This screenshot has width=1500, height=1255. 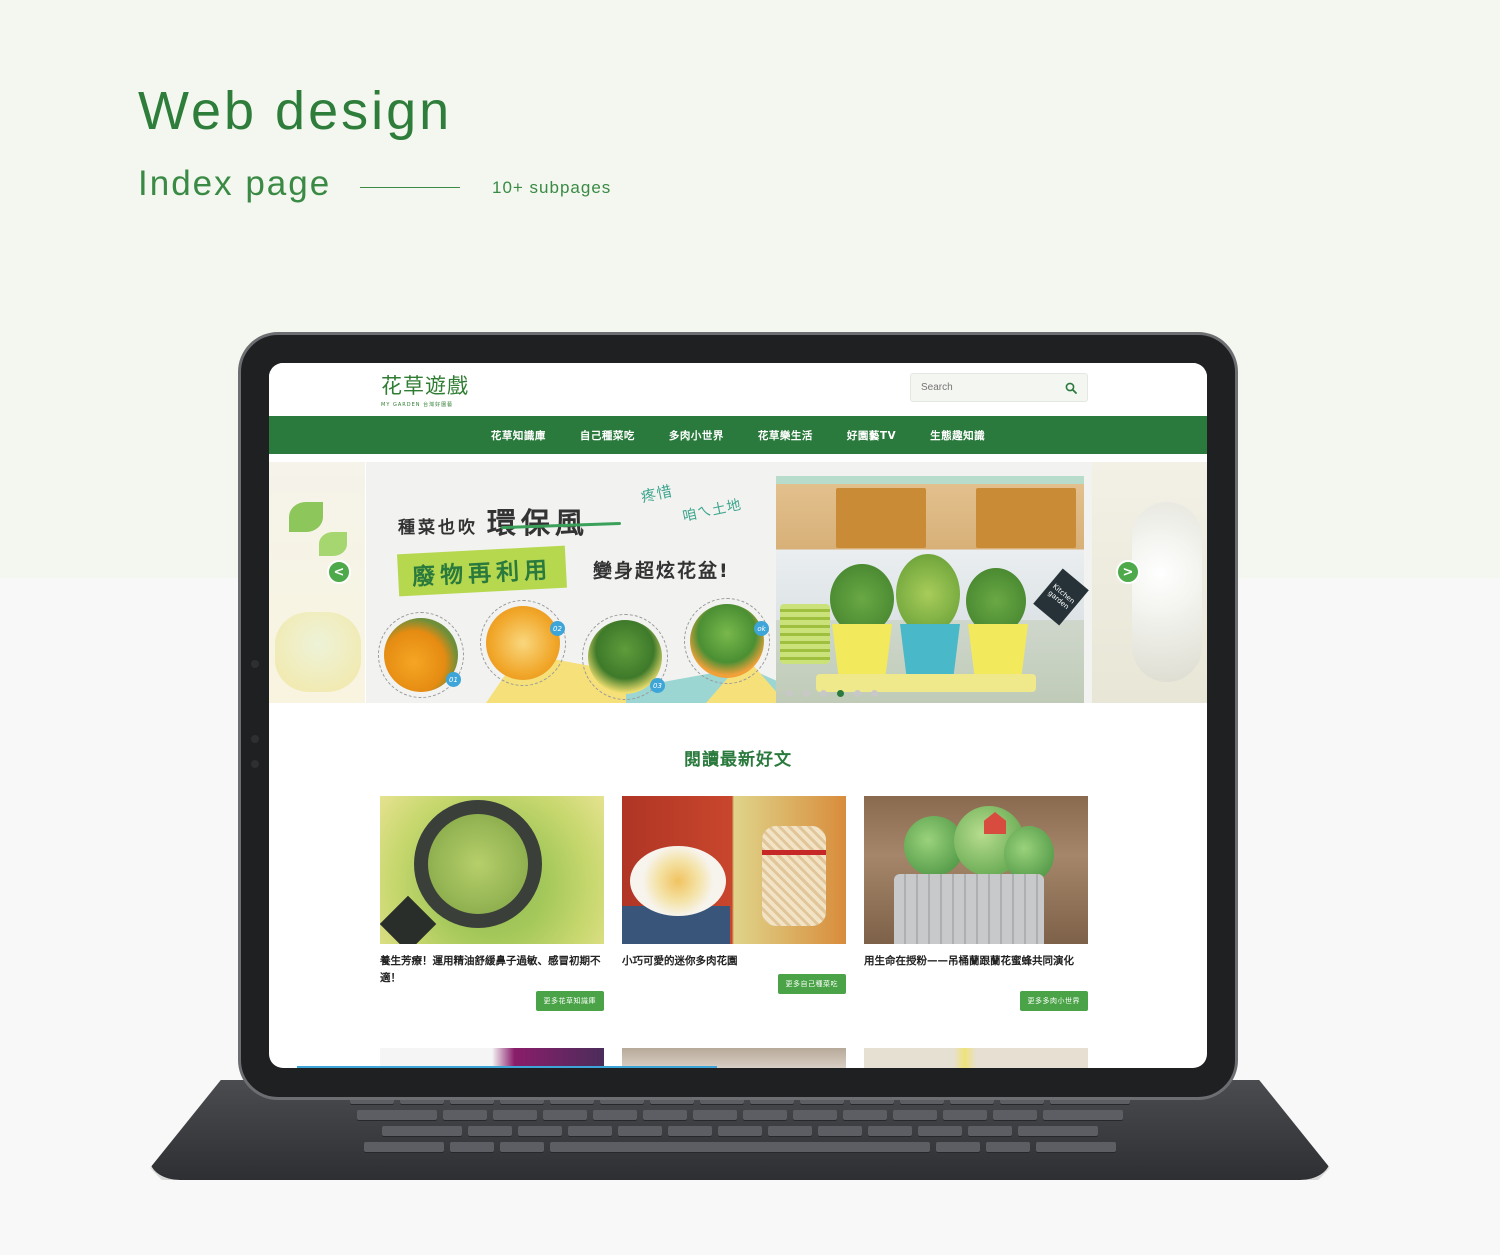 I want to click on article-card: 小巧可愛的迷你多肉花園 更多自己種菜吃, so click(x=734, y=906).